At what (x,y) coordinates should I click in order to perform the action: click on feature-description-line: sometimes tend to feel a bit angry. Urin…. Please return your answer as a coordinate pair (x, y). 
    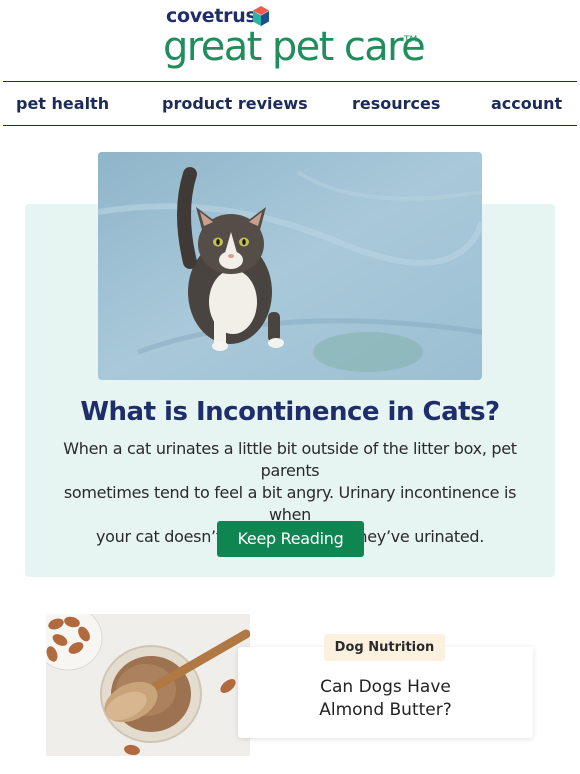
    Looking at the image, I should click on (290, 503).